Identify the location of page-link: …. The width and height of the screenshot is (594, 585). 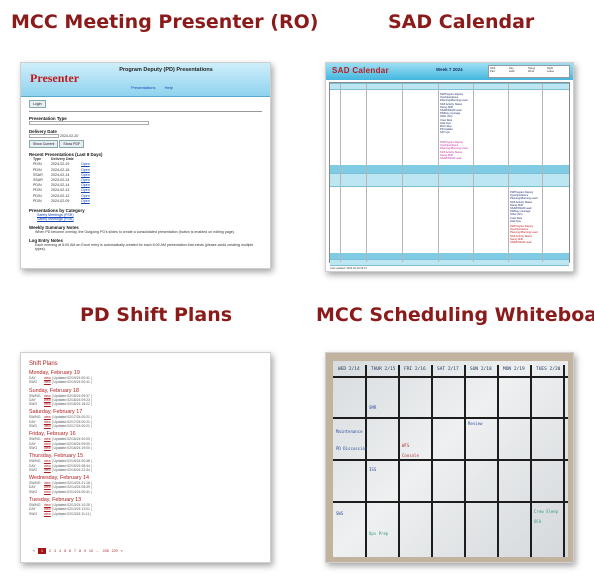
(98, 551).